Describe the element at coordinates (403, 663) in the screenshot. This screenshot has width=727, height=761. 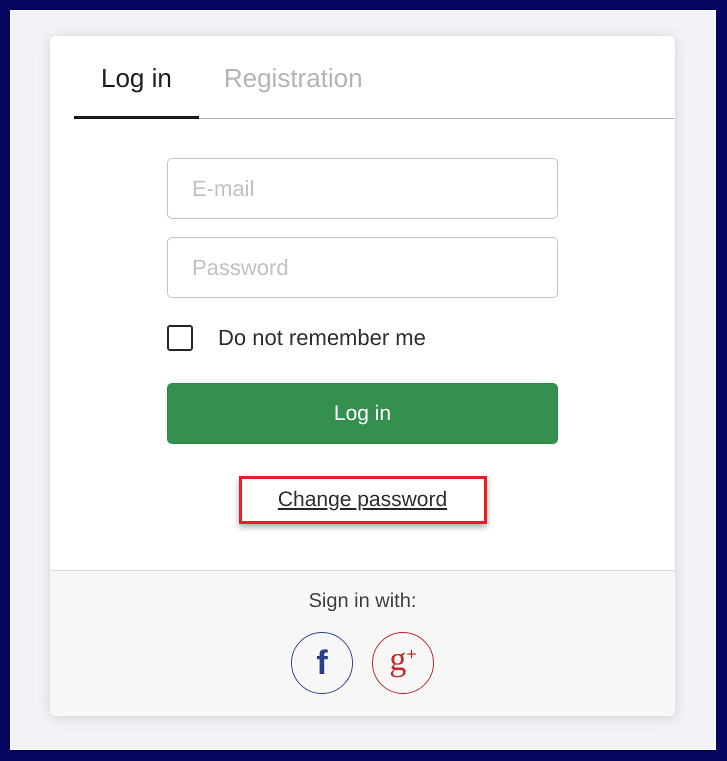
I see `google-plus-button: g$^{+}$` at that location.